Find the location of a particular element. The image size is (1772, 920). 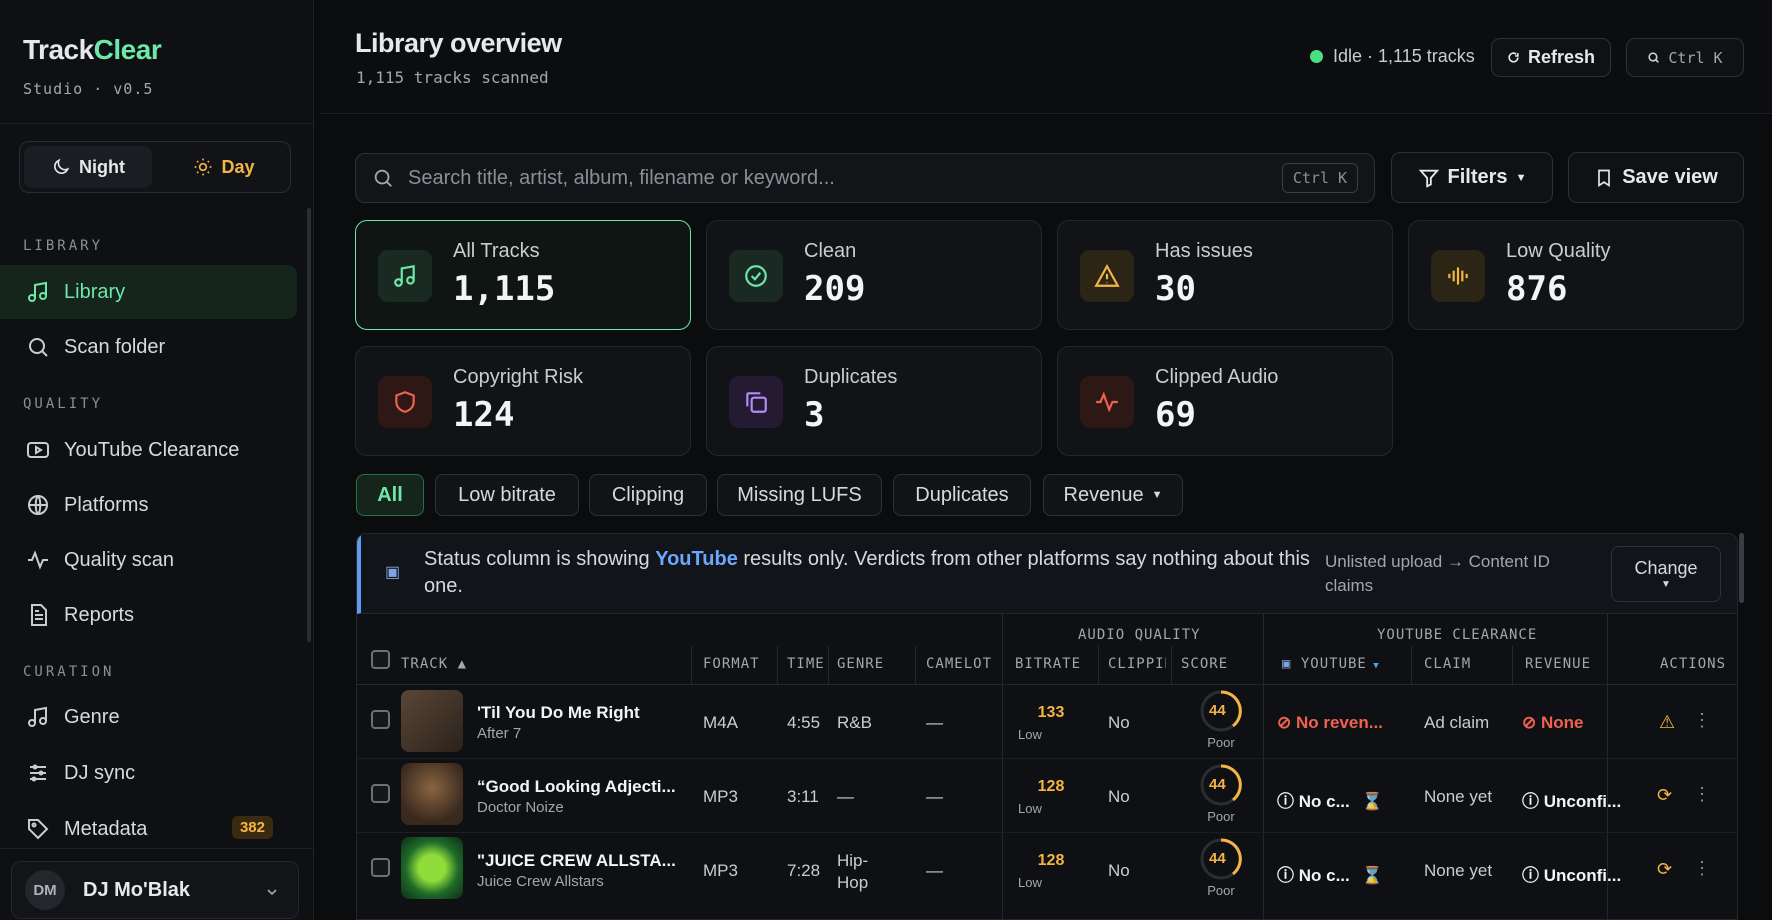

group-youtube-clearance: YOUTUBE CLEARANCE is located at coordinates (1457, 635).